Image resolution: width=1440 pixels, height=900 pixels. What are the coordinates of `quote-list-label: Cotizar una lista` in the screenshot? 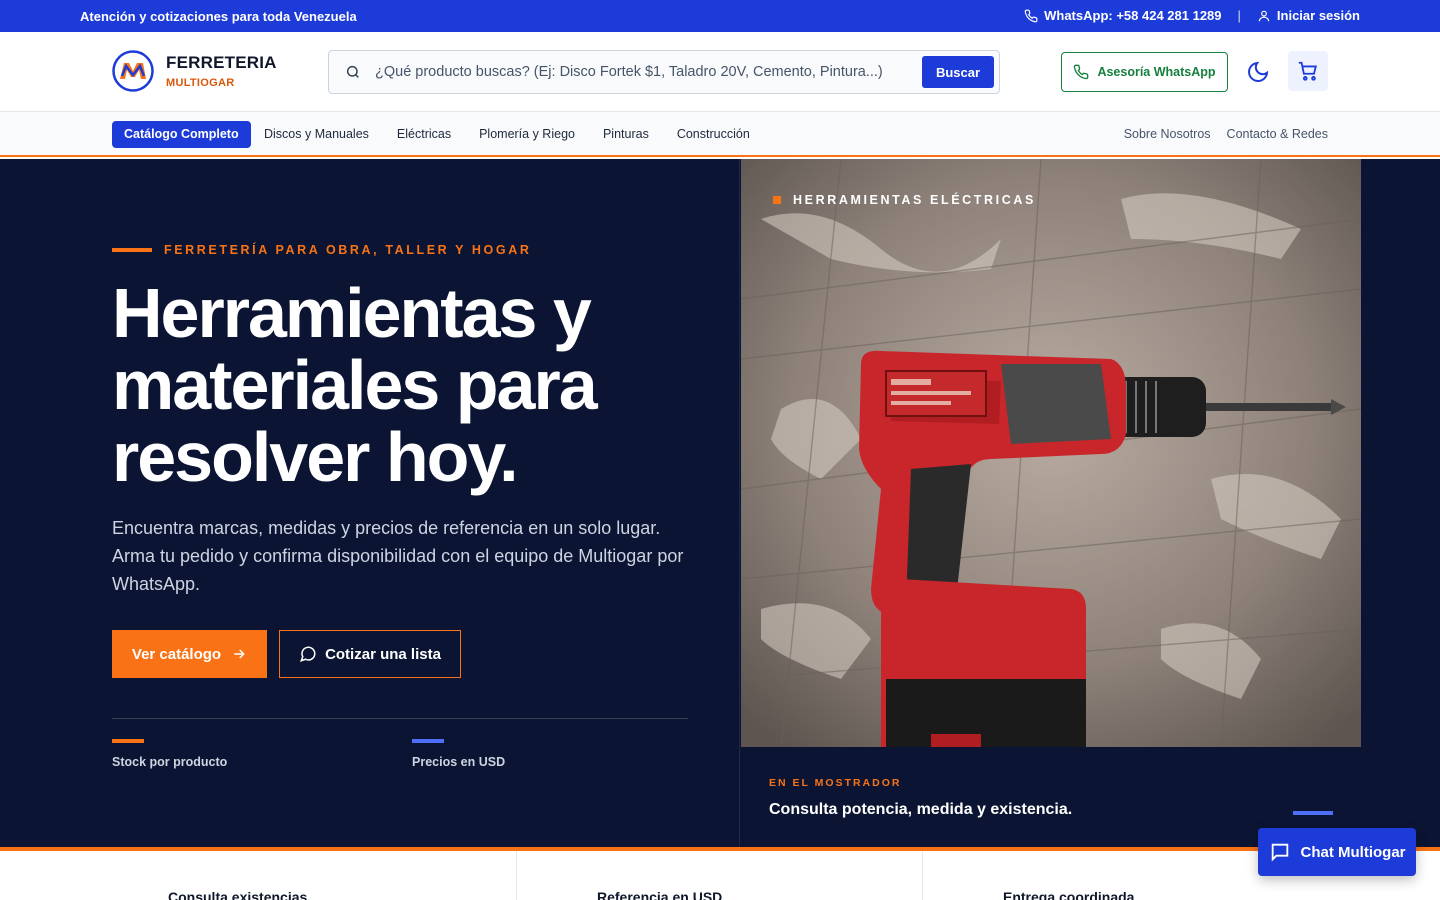 It's located at (383, 654).